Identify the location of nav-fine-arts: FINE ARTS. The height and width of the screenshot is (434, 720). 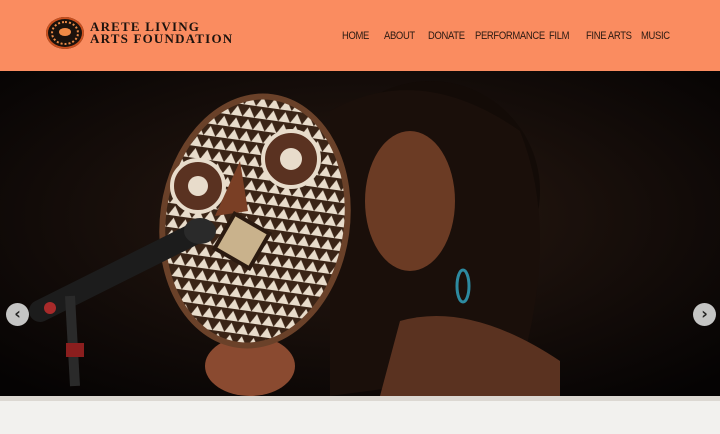
(609, 36).